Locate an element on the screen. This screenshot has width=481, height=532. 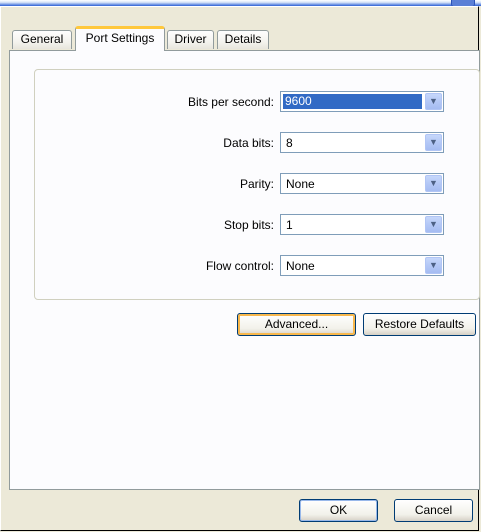
flow-control-select: None ▼ is located at coordinates (362, 265).